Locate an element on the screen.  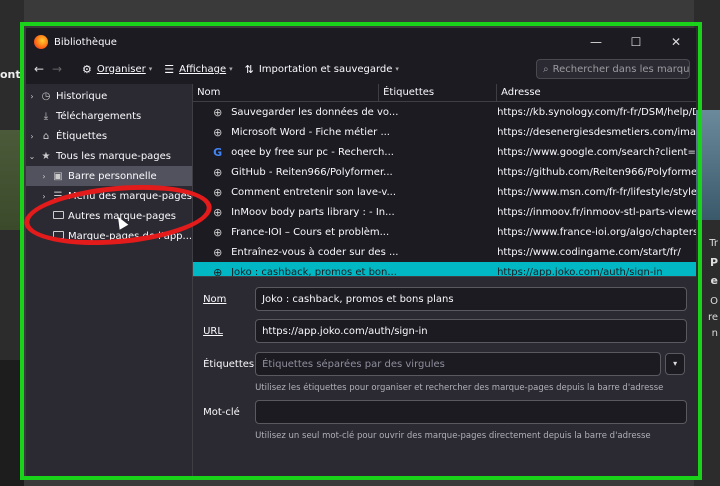
clock-icon: ◷ is located at coordinates (46, 96).